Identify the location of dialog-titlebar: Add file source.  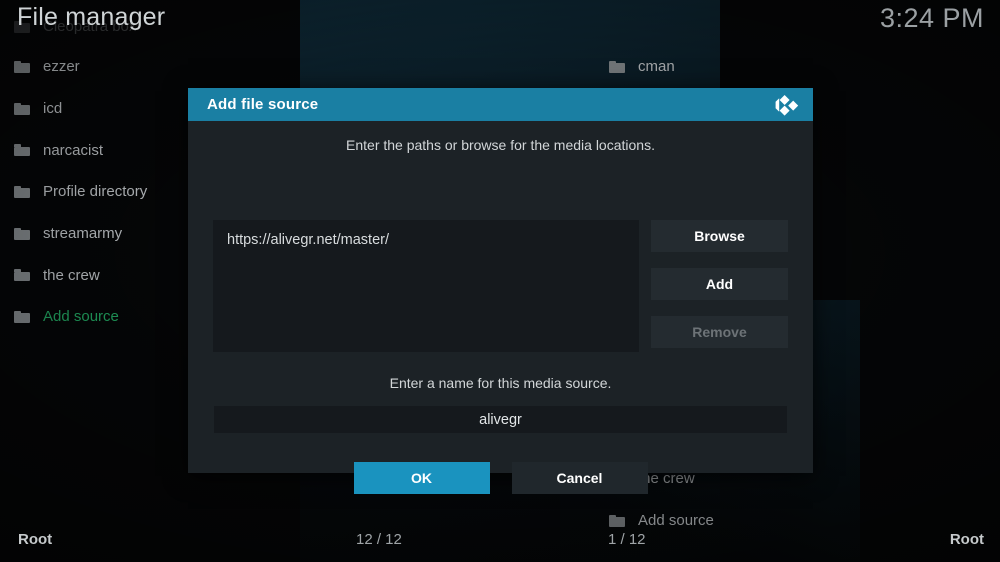
(500, 104).